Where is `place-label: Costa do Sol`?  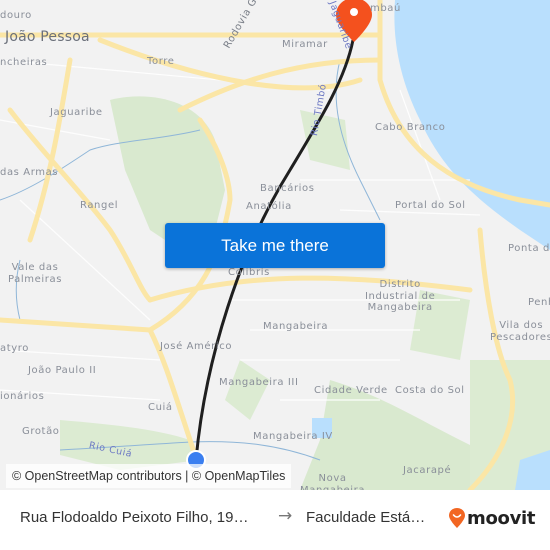
place-label: Costa do Sol is located at coordinates (430, 390).